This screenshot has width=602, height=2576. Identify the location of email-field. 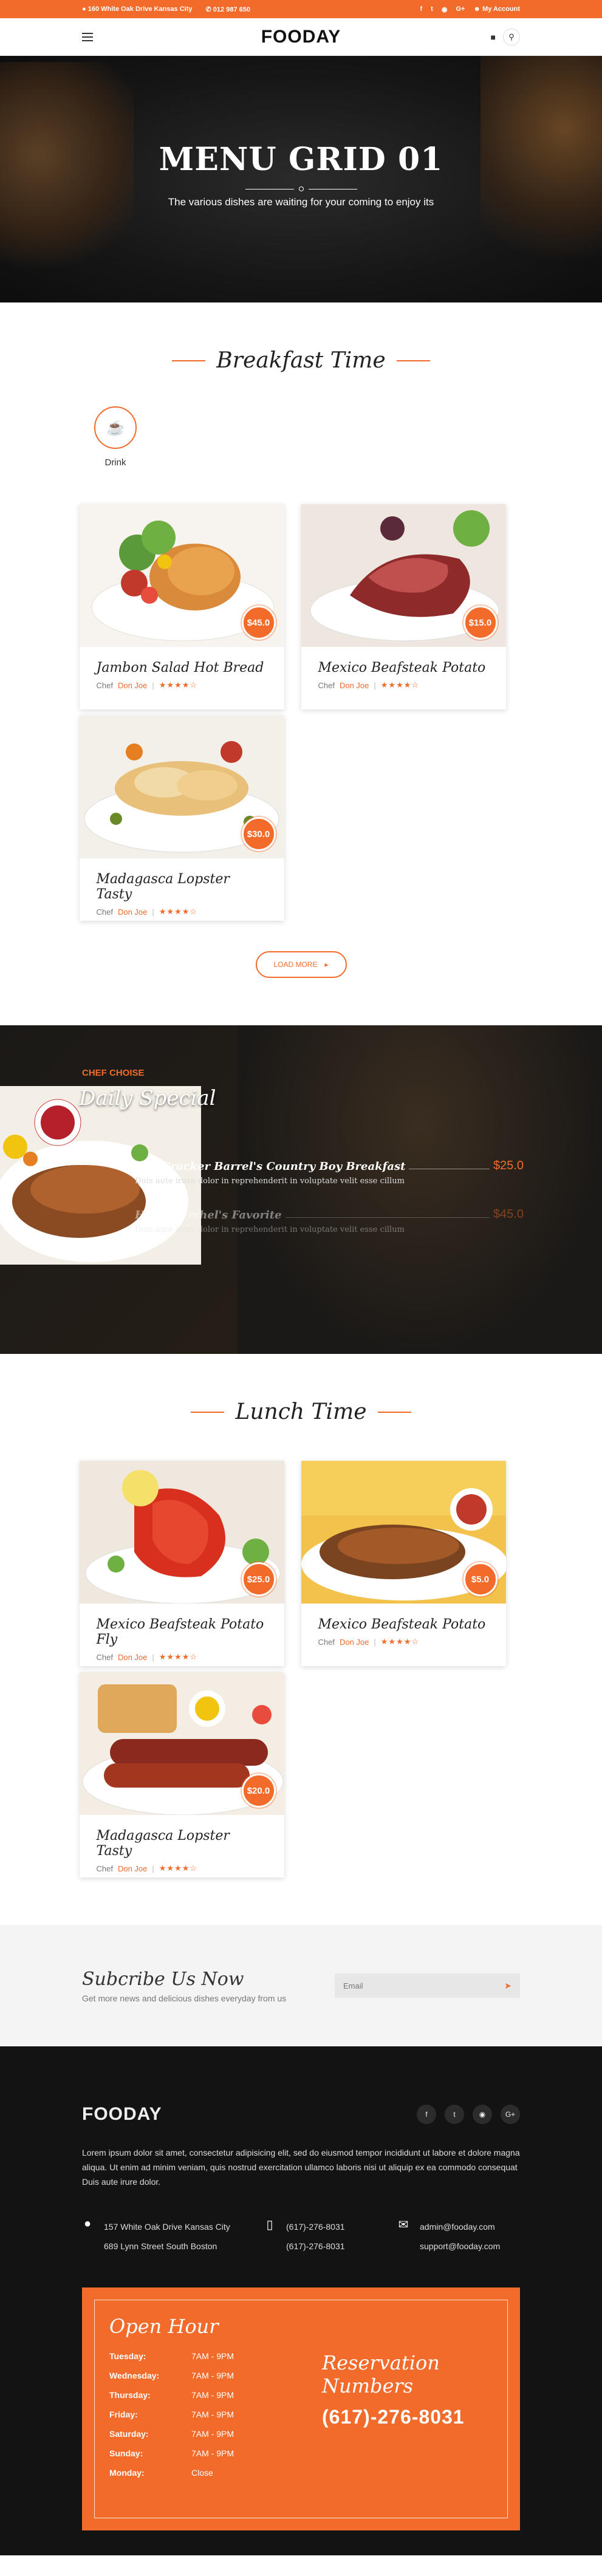
(415, 1985).